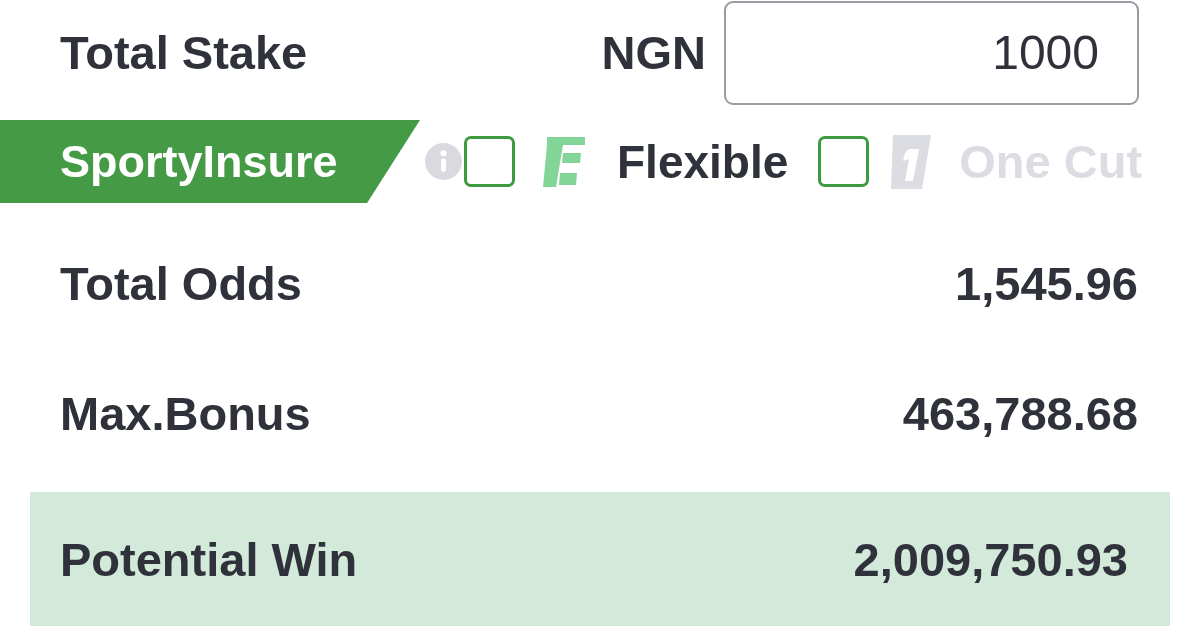 The width and height of the screenshot is (1200, 636). Describe the element at coordinates (209, 559) in the screenshot. I see `summary-label: Potential Win` at that location.